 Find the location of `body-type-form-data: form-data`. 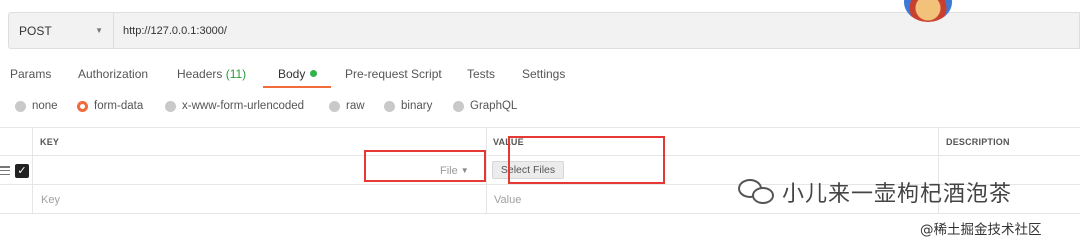

body-type-form-data: form-data is located at coordinates (110, 106).